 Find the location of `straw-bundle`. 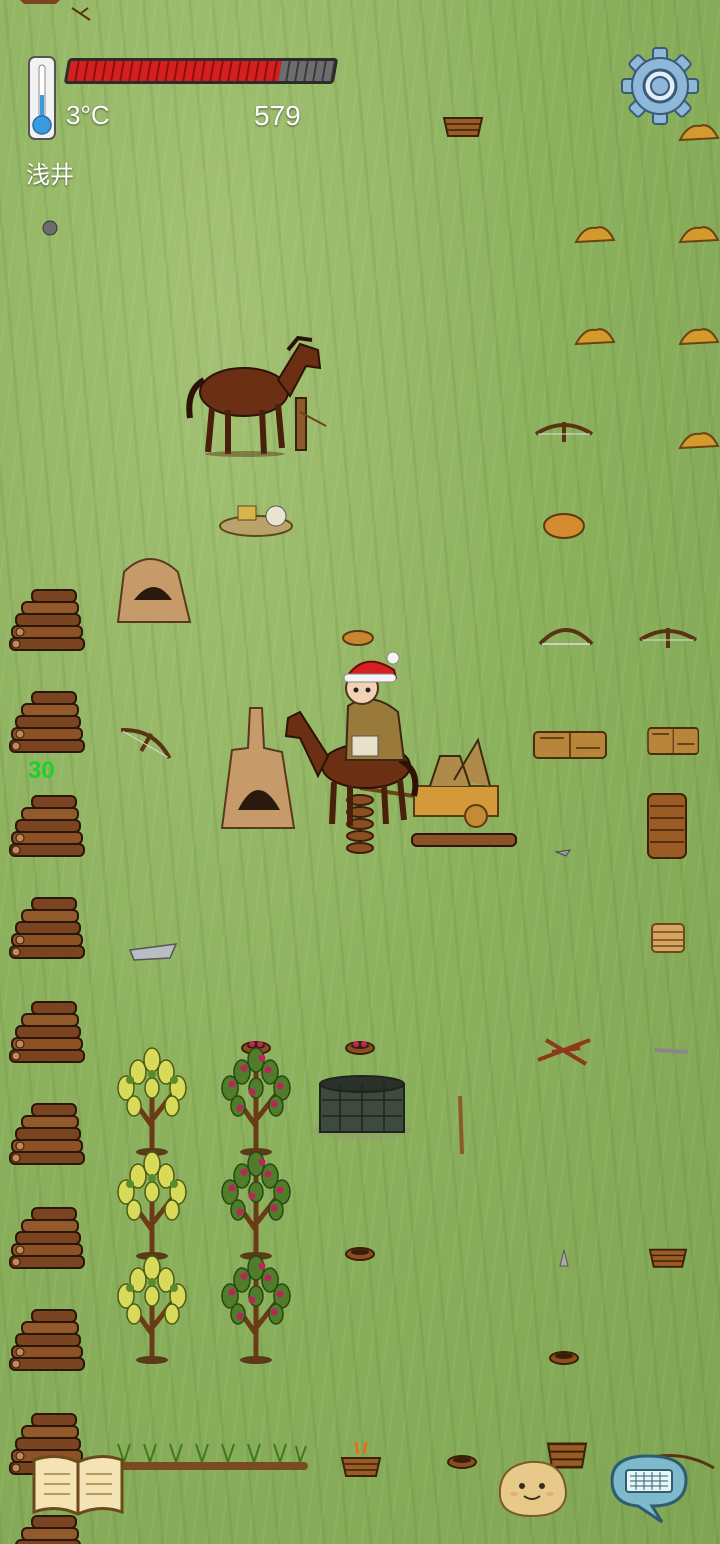

straw-bundle is located at coordinates (256, 521).